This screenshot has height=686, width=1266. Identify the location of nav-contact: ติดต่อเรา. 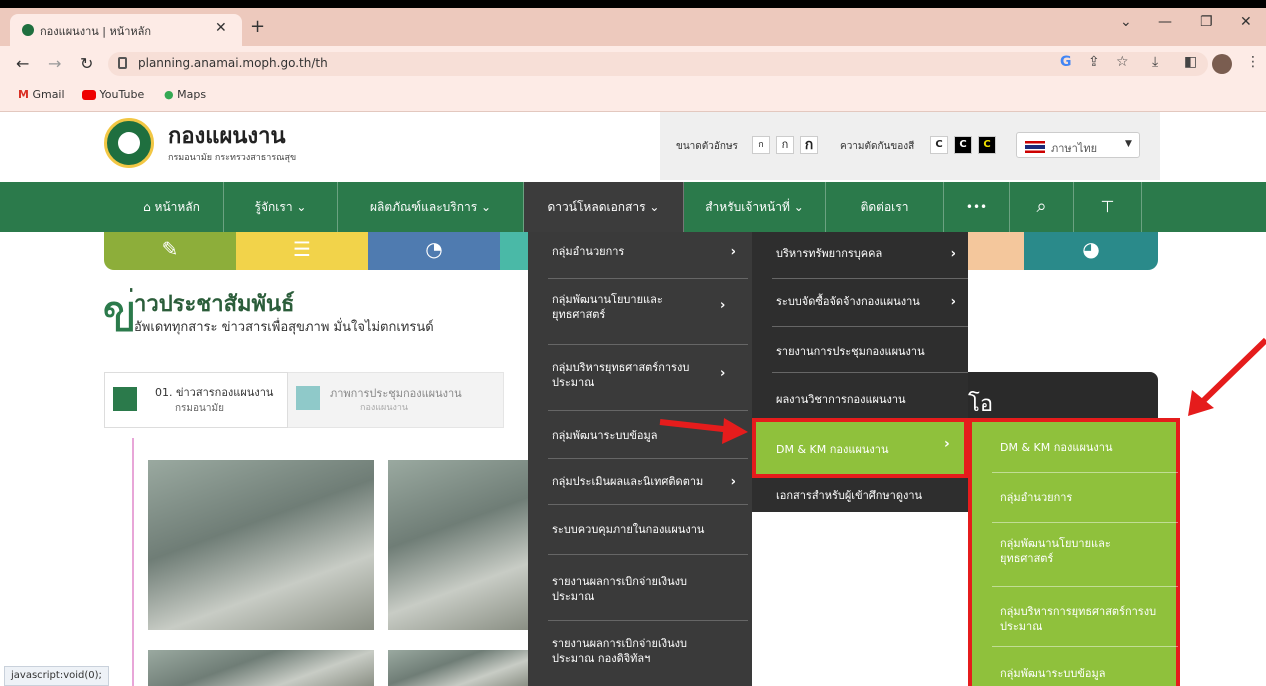
(885, 207).